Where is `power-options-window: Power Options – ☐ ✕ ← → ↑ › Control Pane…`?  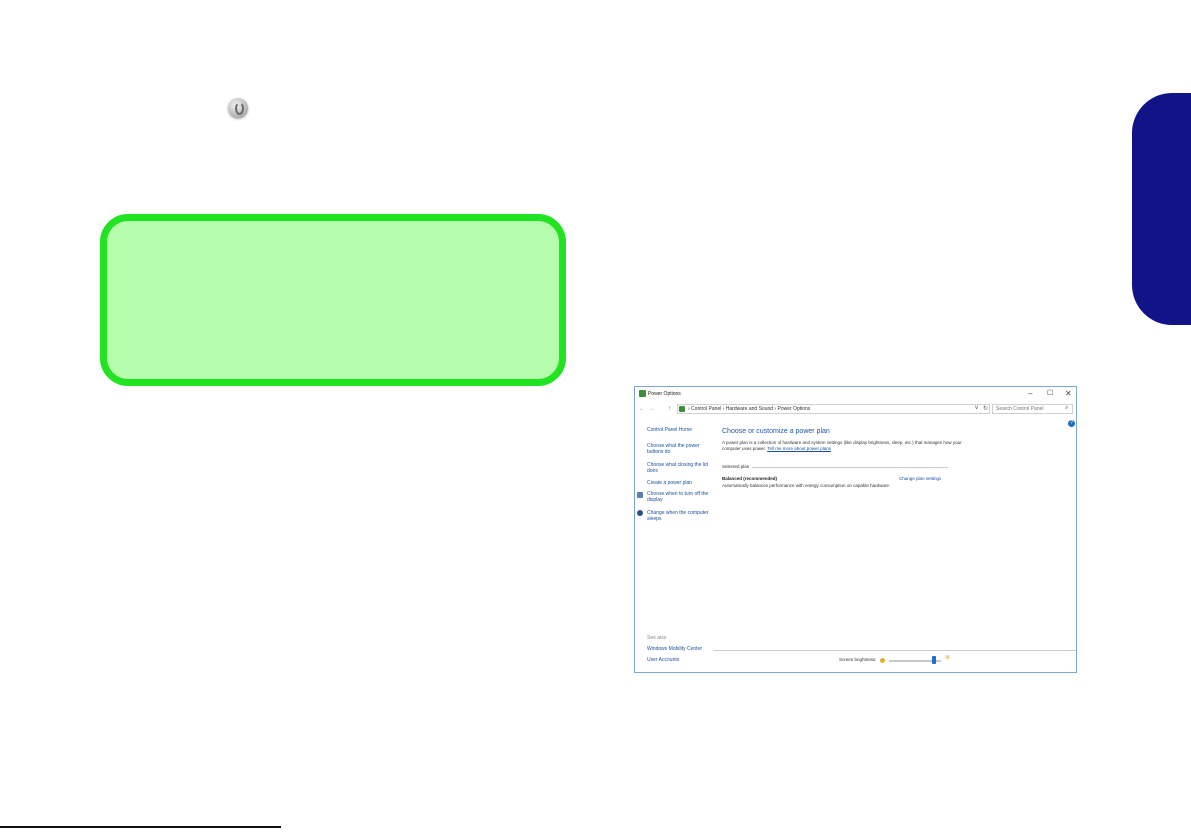 power-options-window: Power Options – ☐ ✕ ← → ↑ › Control Pane… is located at coordinates (855, 529).